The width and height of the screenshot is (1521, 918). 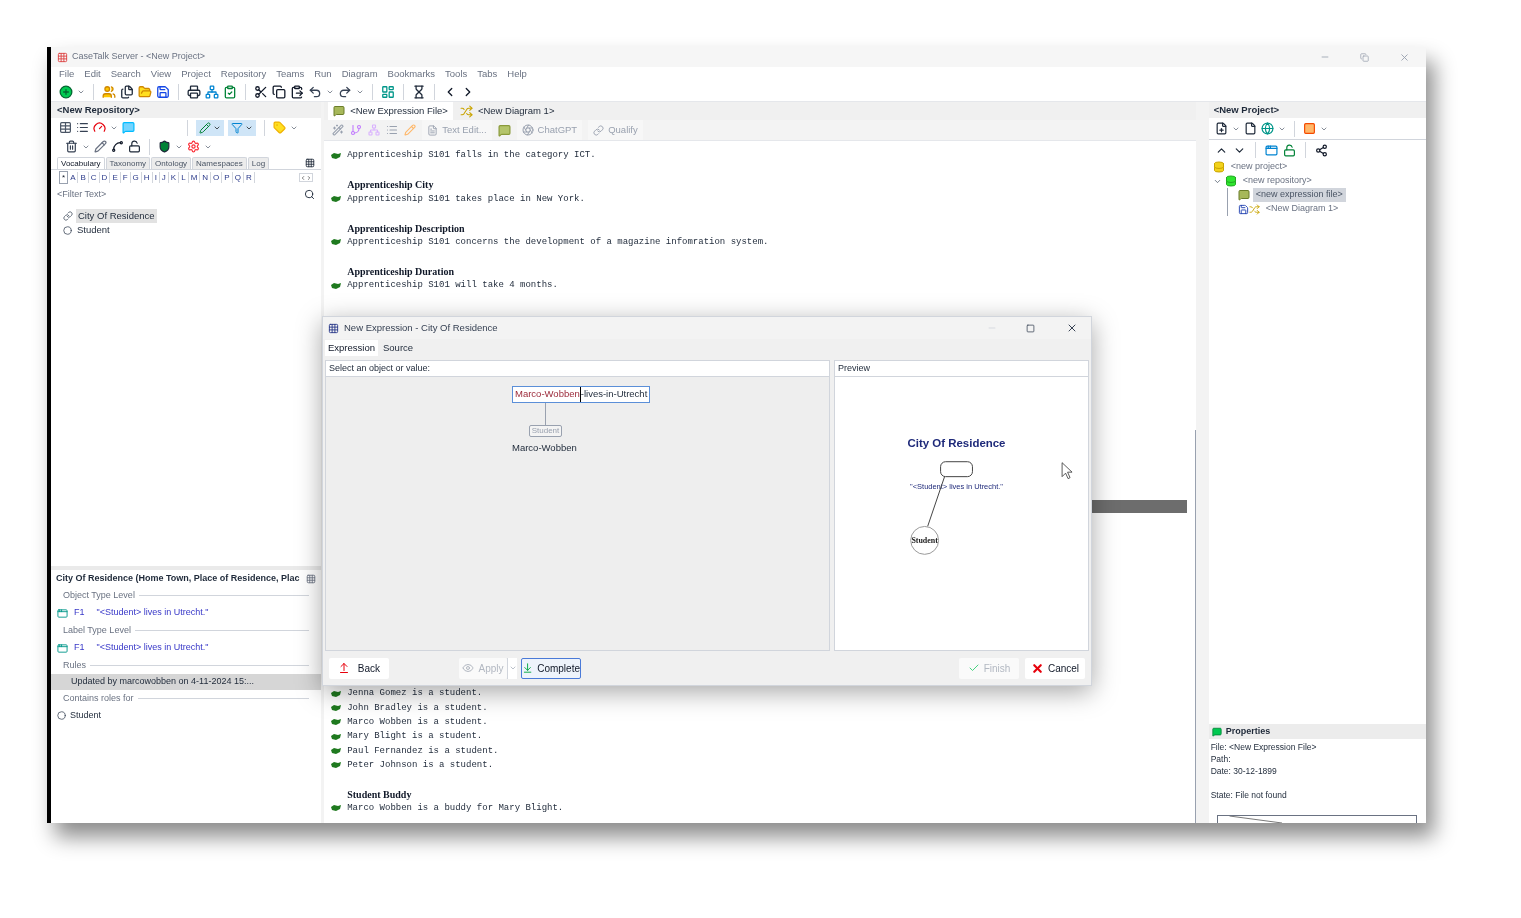 I want to click on letter-tab: E, so click(x=115, y=177).